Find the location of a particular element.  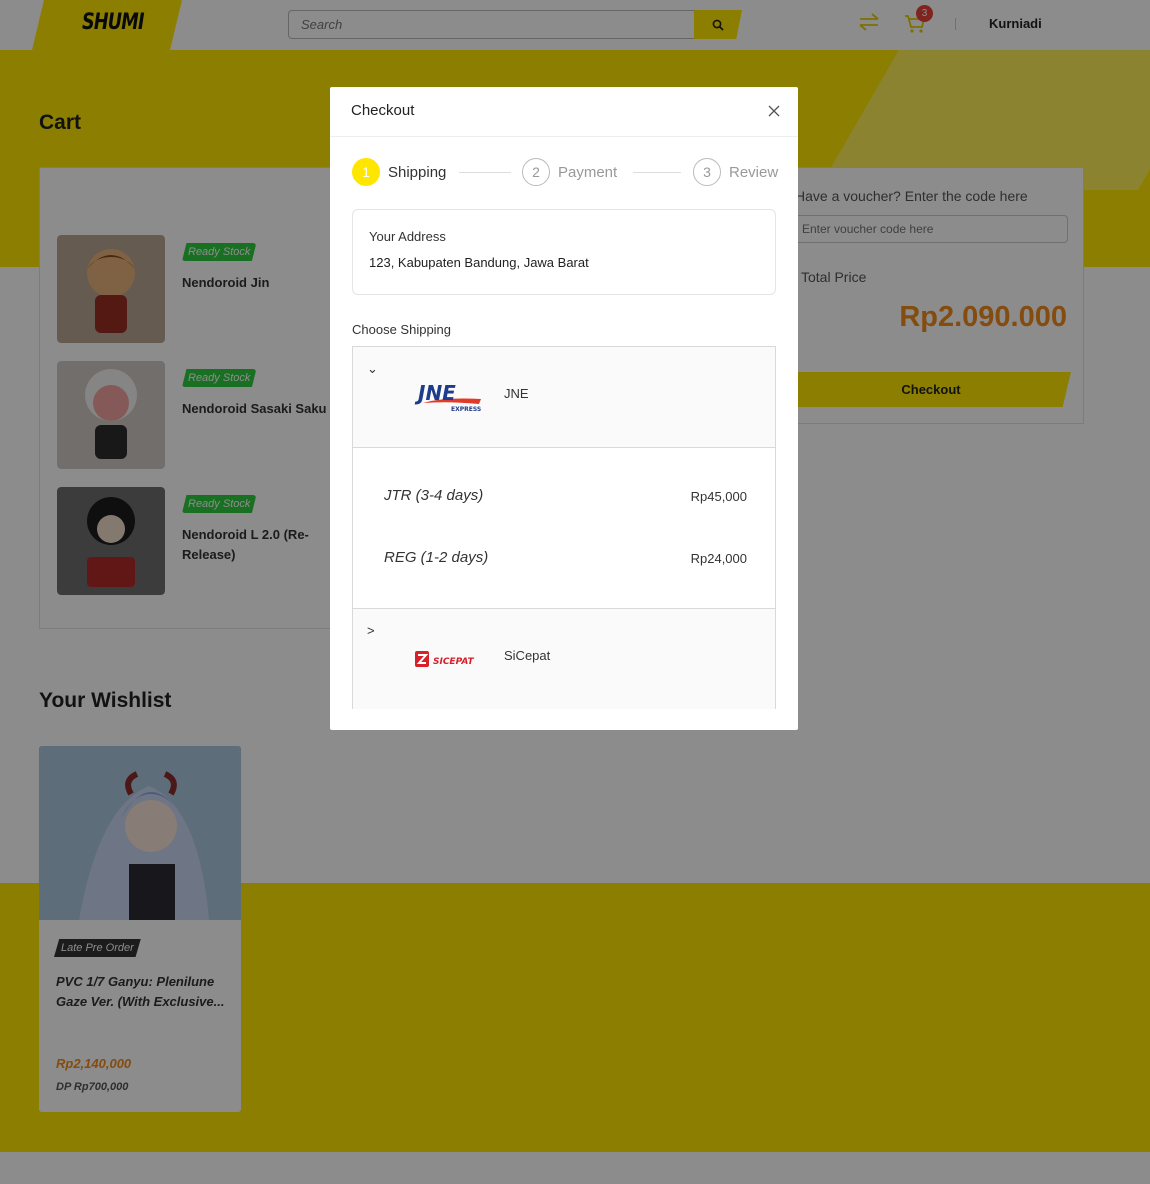

chevron-right-icon: > is located at coordinates (371, 630).